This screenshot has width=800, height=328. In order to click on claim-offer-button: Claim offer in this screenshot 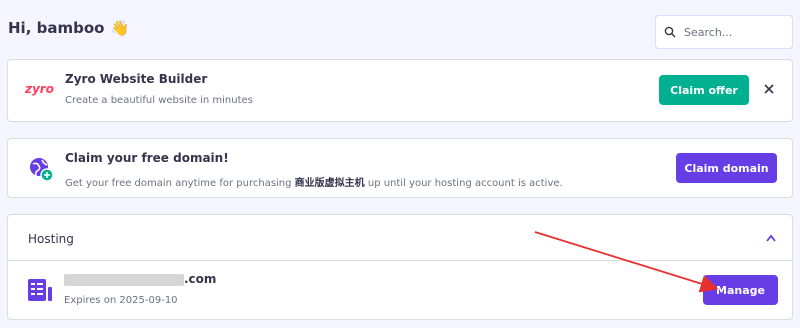, I will do `click(704, 90)`.